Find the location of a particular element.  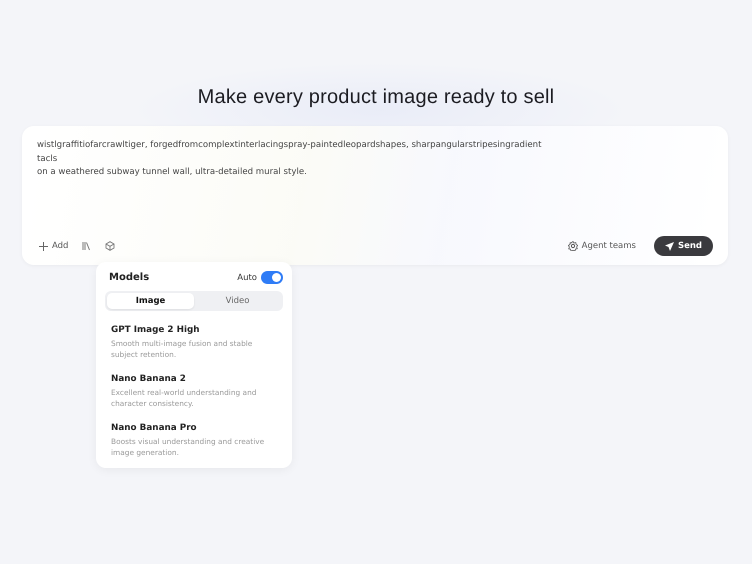

model-name: Nano Banana Pro is located at coordinates (194, 428).